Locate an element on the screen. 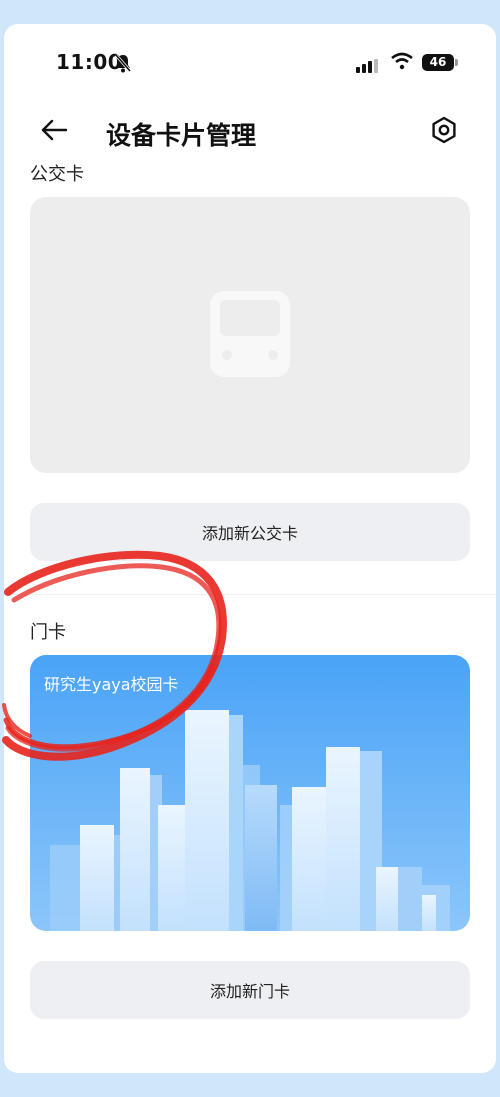  add-transit-card-button: 添加新公交卡 is located at coordinates (250, 532).